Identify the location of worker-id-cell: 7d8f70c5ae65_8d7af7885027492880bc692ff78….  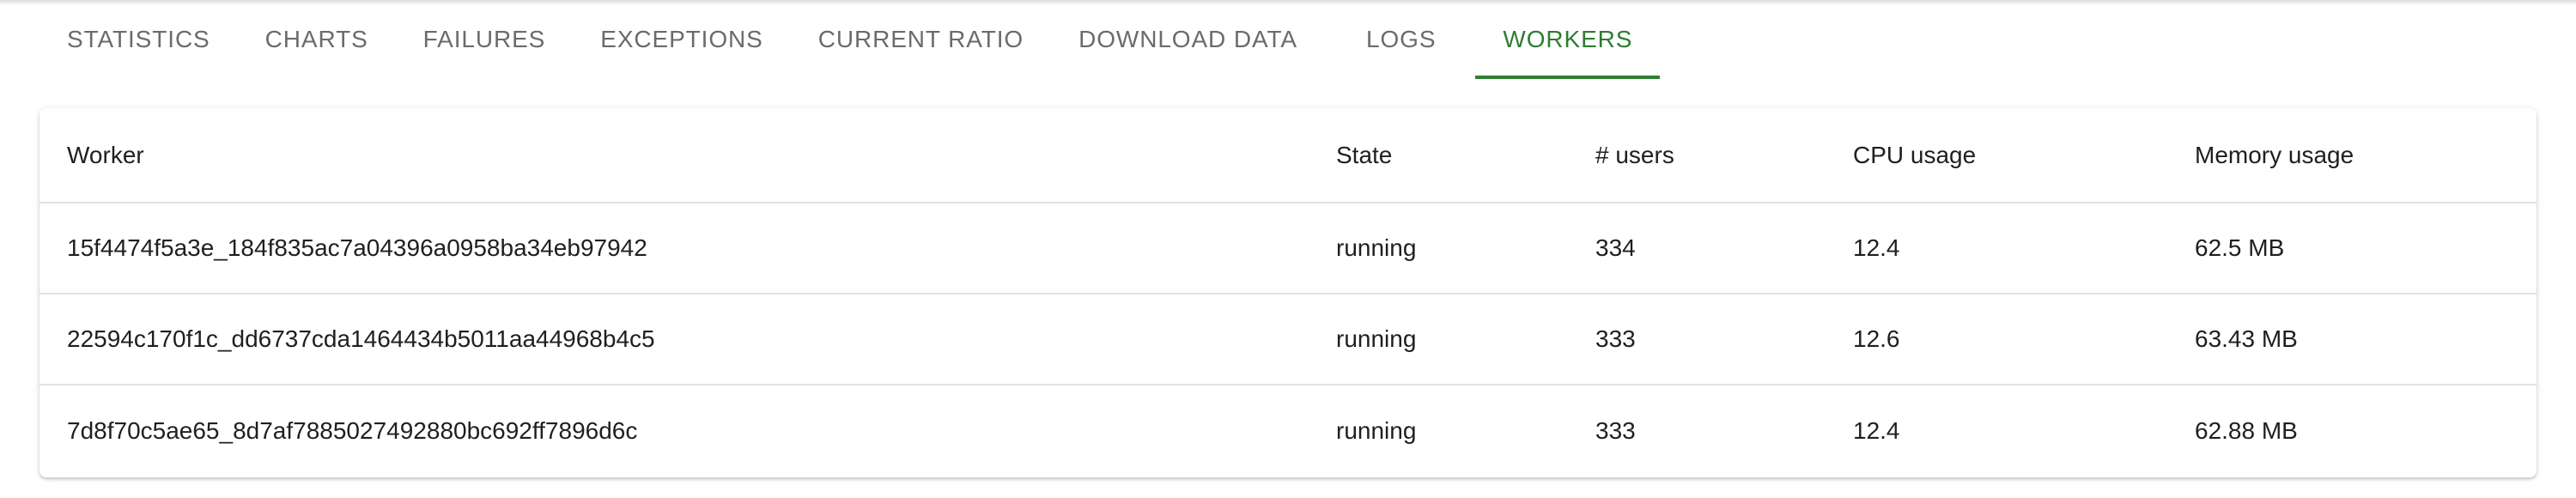
(353, 430).